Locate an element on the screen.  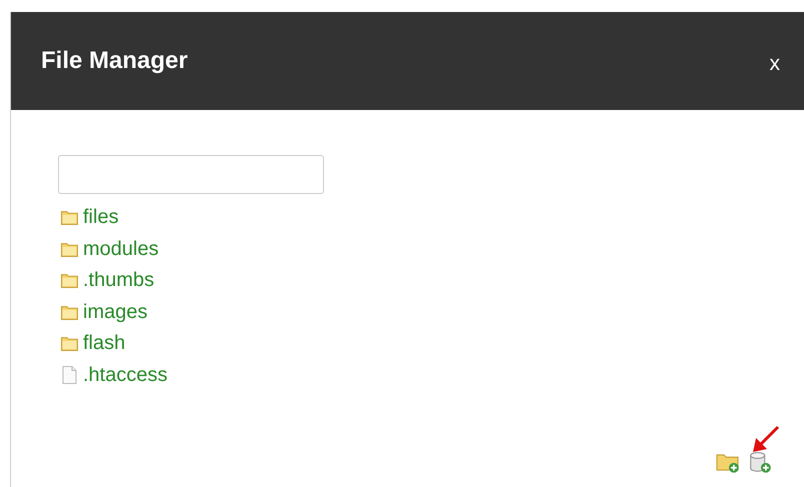
new-folder-icon is located at coordinates (728, 462).